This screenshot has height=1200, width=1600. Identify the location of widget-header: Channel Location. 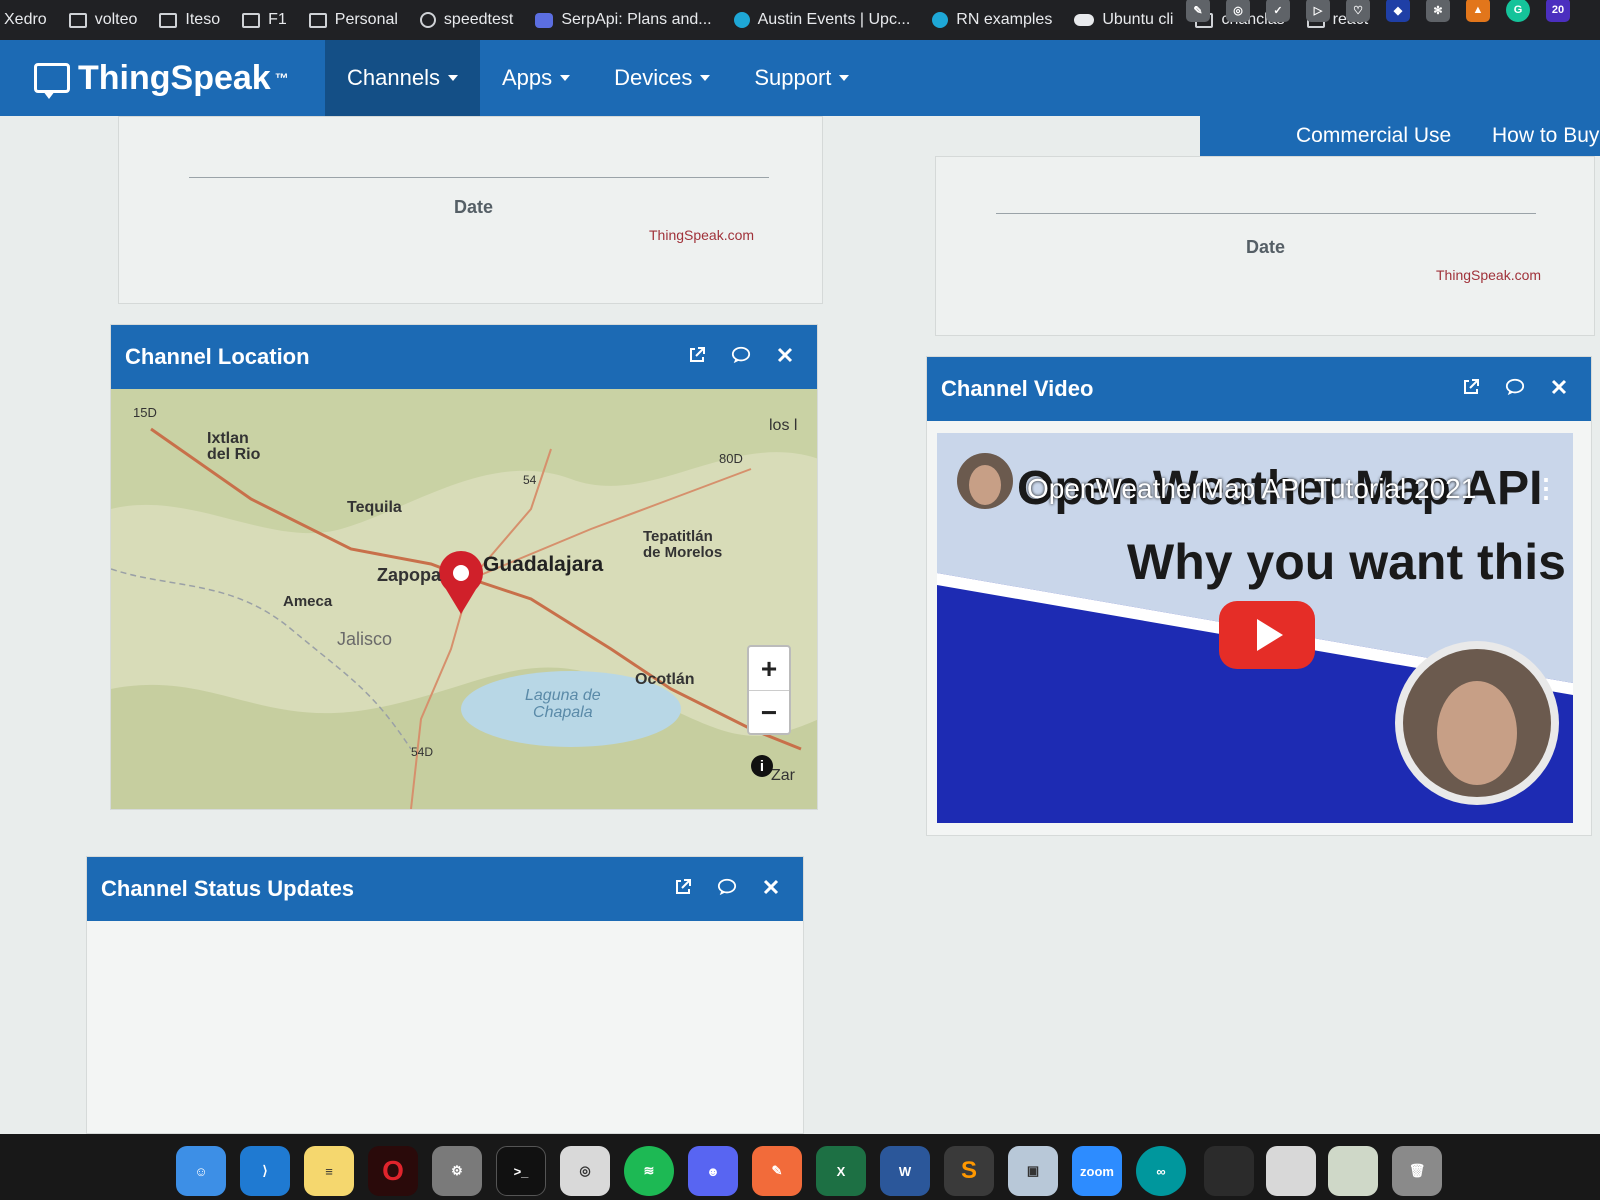
(464, 357).